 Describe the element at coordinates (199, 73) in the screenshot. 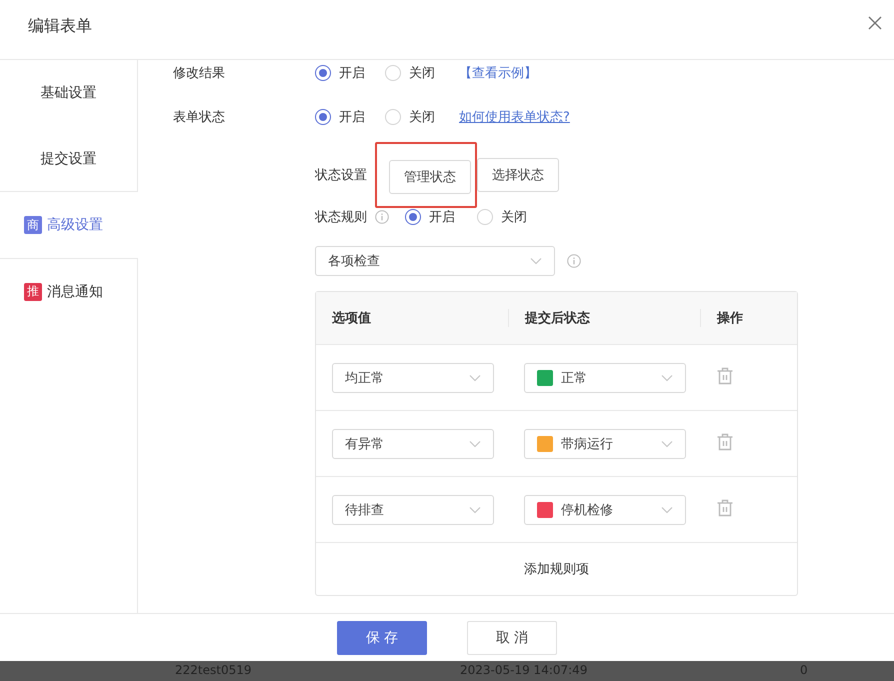

I see `setting-label: 修改结果` at that location.